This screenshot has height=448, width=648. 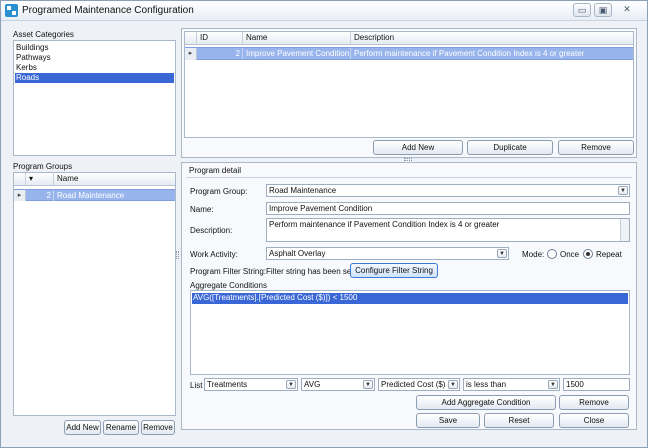 I want to click on program-group-label: Program Group:, so click(x=219, y=191).